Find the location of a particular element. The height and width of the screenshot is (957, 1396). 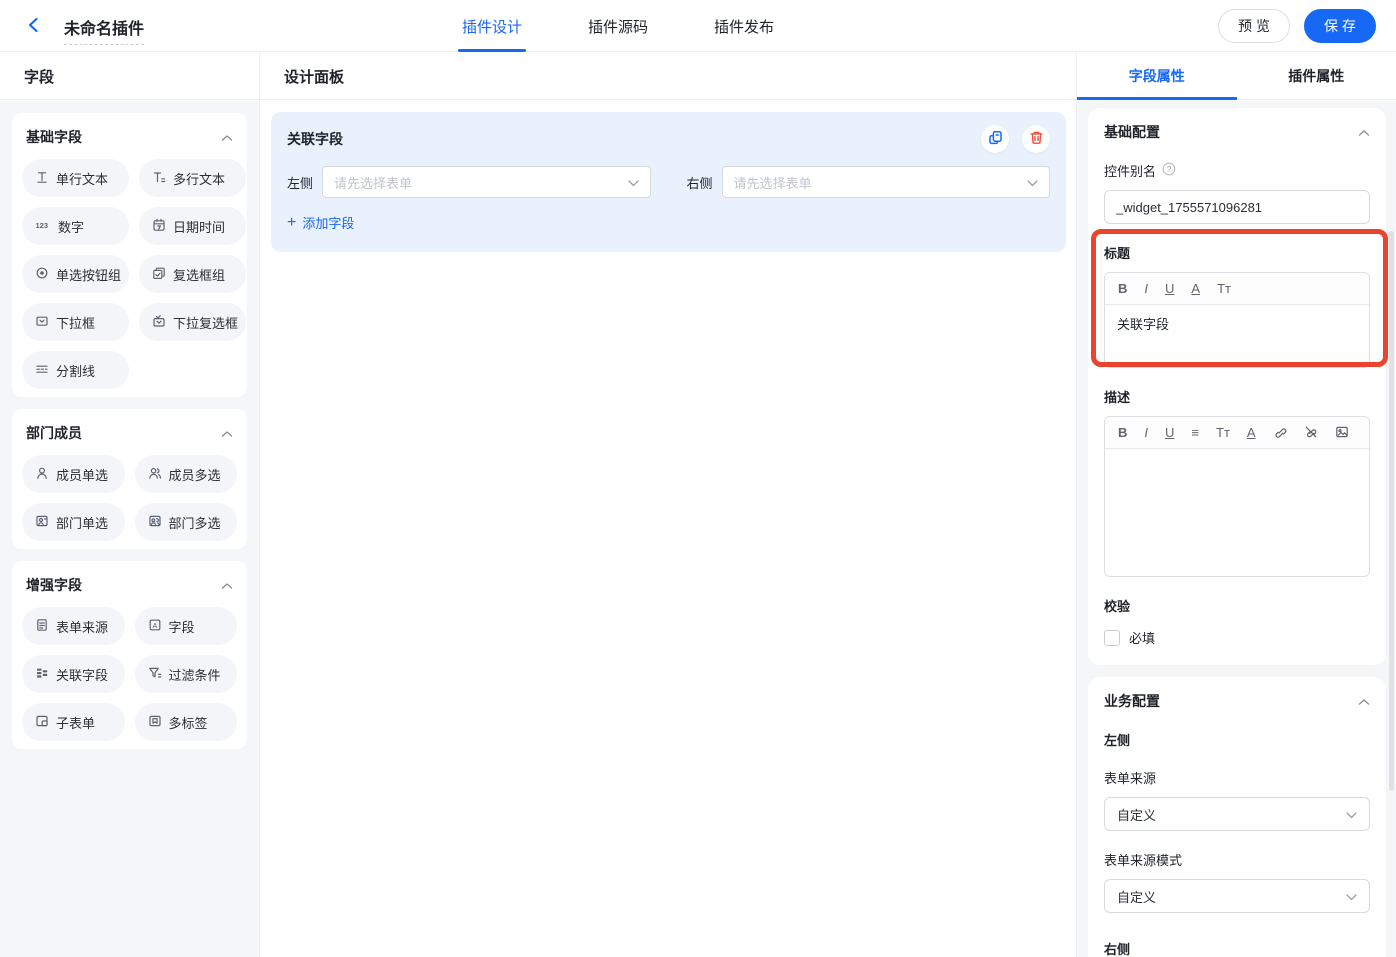

field-item-filter-condition: 过滤条件 is located at coordinates (185, 674).